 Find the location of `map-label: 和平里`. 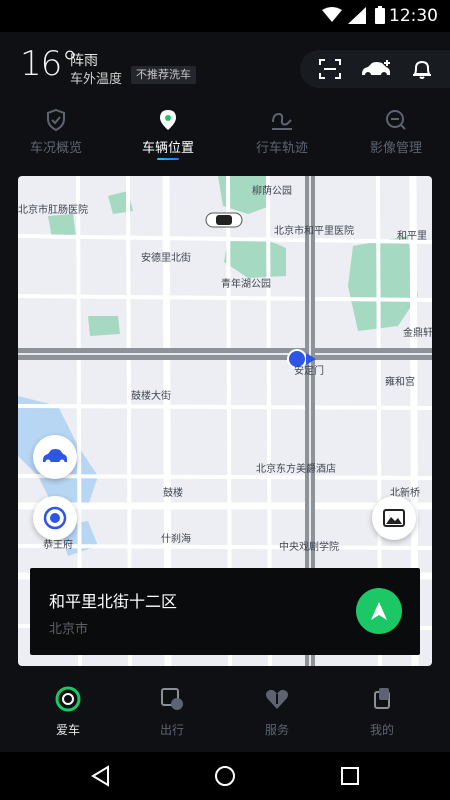

map-label: 和平里 is located at coordinates (412, 236).